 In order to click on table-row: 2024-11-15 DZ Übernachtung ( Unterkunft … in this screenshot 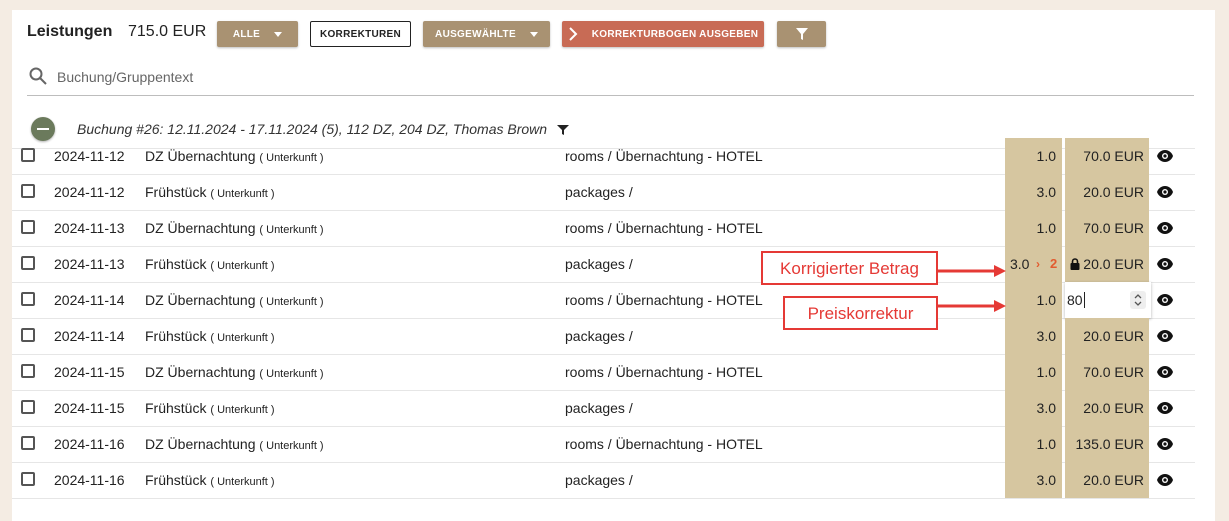, I will do `click(603, 372)`.